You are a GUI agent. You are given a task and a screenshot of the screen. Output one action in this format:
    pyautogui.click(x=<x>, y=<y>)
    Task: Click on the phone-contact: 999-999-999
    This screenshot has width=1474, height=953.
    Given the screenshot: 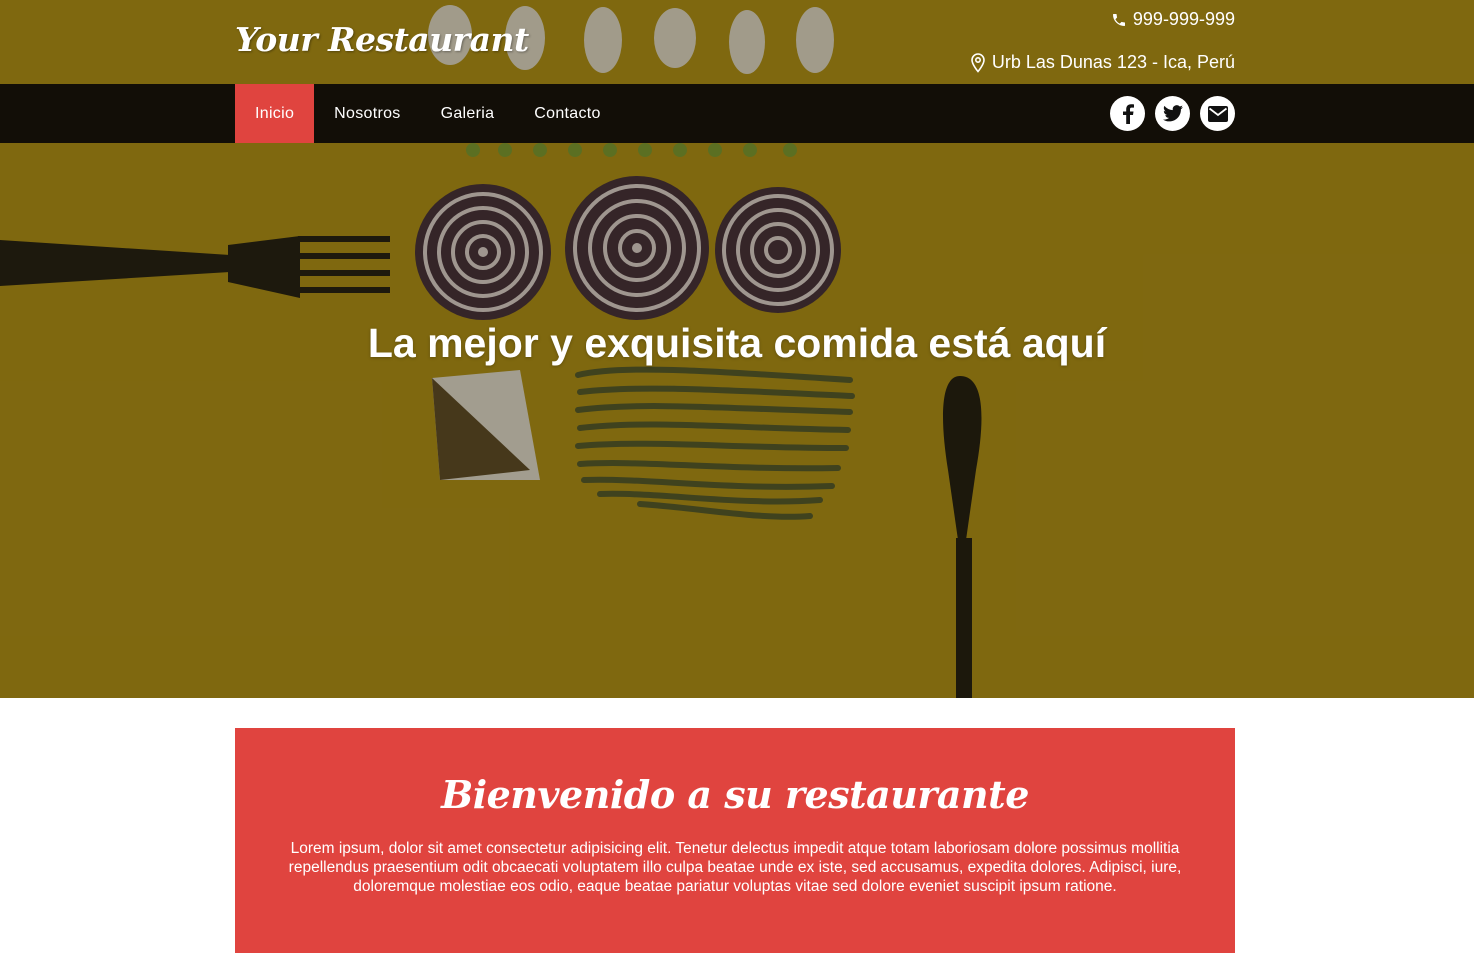 What is the action you would take?
    pyautogui.click(x=1173, y=19)
    